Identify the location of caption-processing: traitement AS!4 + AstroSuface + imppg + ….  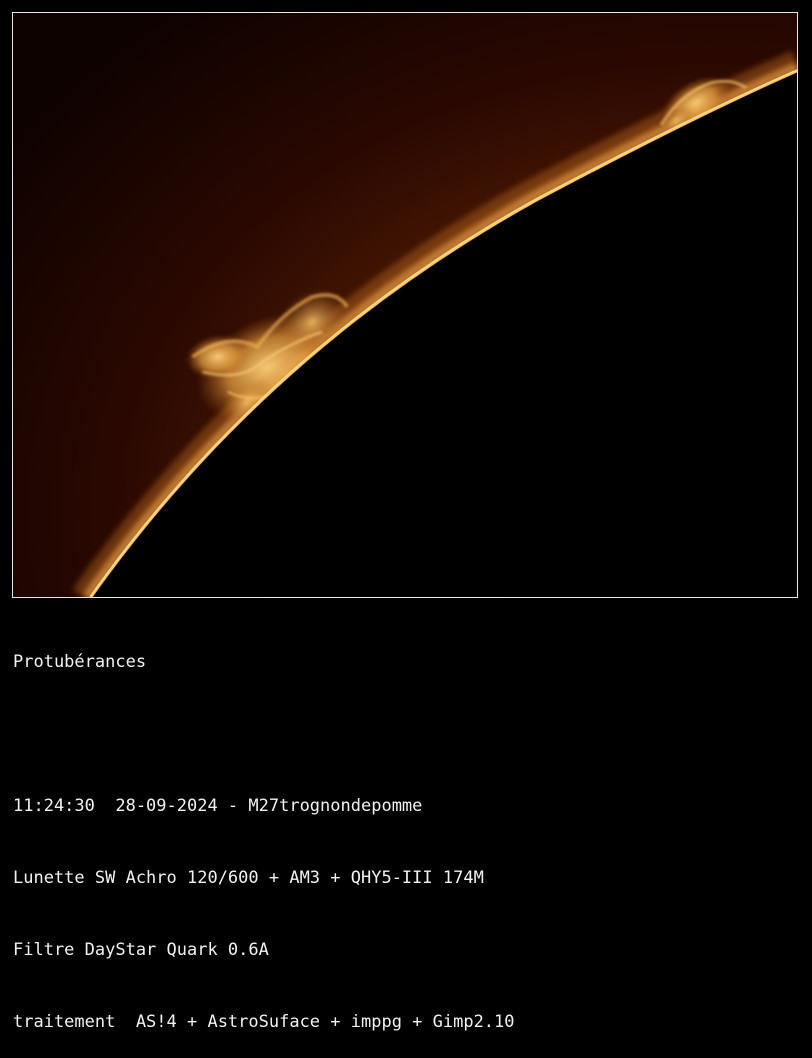
(264, 1022).